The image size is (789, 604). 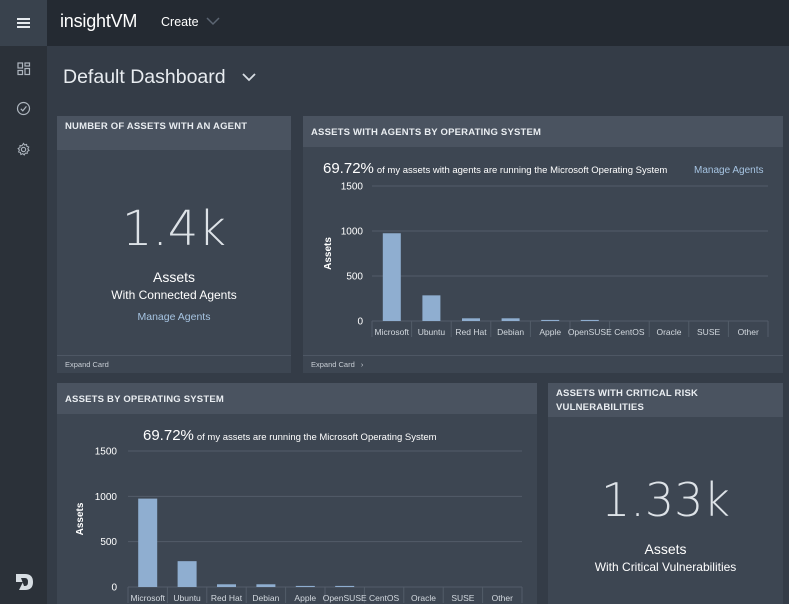 What do you see at coordinates (23, 23) in the screenshot?
I see `hamburger-icon` at bounding box center [23, 23].